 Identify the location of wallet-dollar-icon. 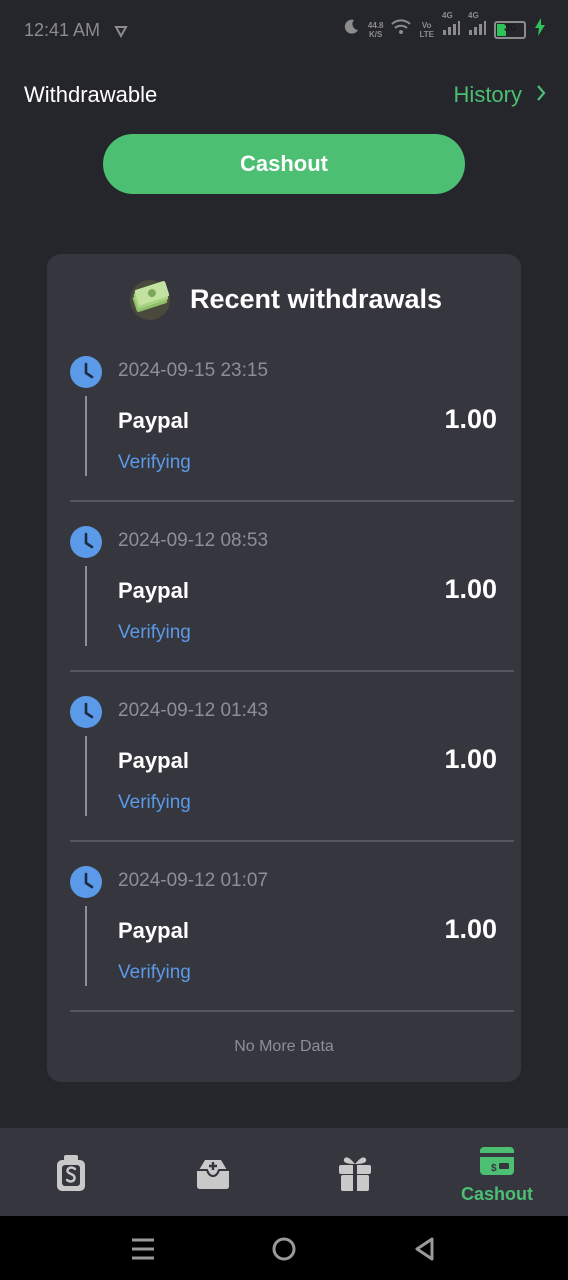
(71, 1173).